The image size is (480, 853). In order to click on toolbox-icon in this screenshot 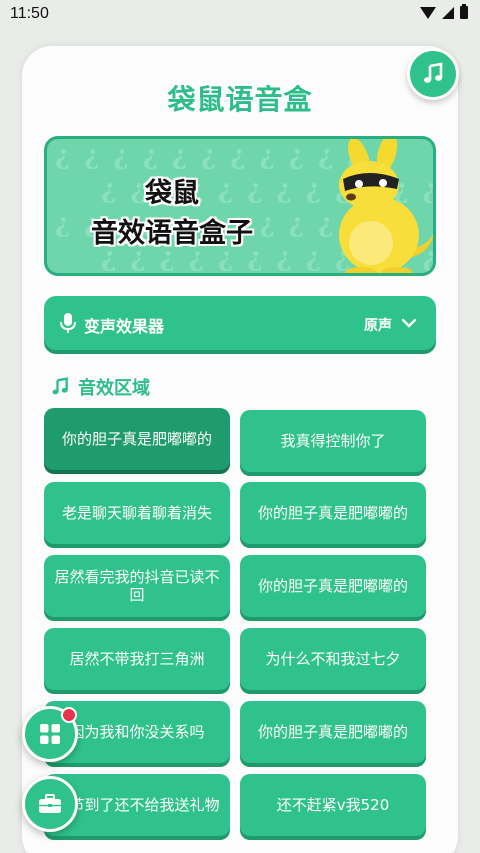, I will do `click(50, 803)`.